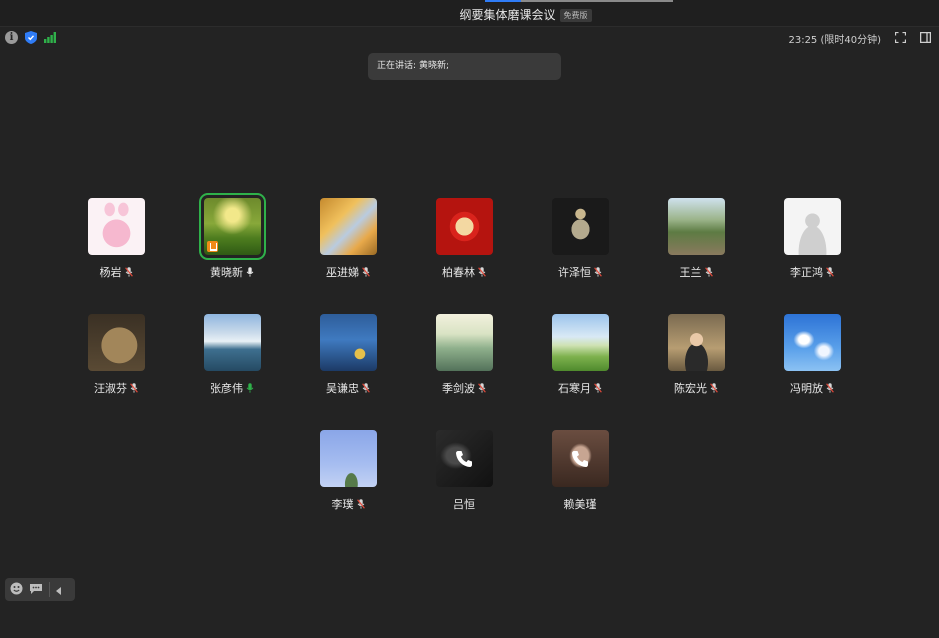  I want to click on participant-tile: 张彦伟, so click(232, 355).